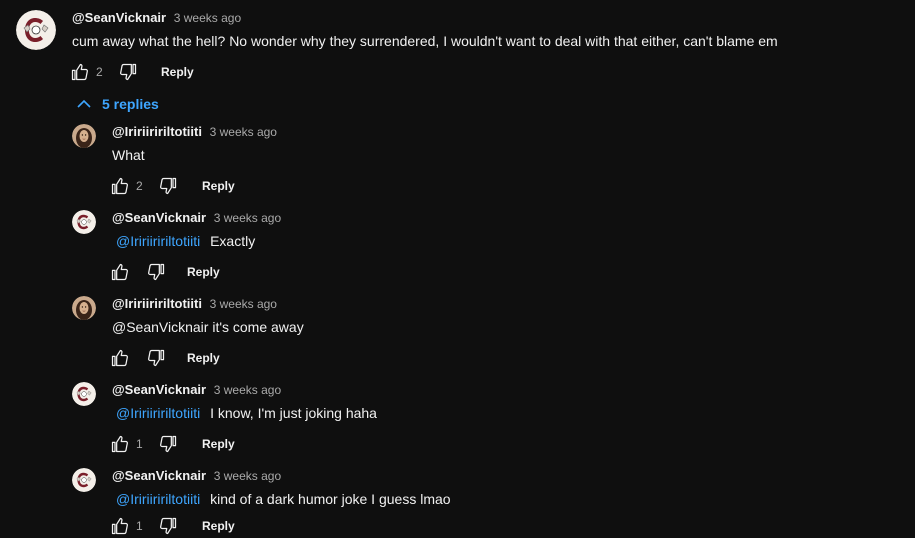 Image resolution: width=915 pixels, height=538 pixels. I want to click on chevron-up-icon, so click(84, 103).